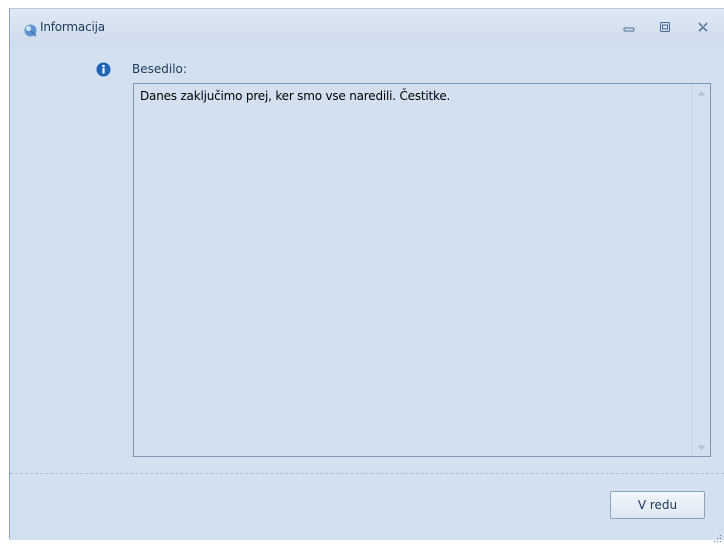 The image size is (724, 547). I want to click on chevron-down-icon, so click(701, 447).